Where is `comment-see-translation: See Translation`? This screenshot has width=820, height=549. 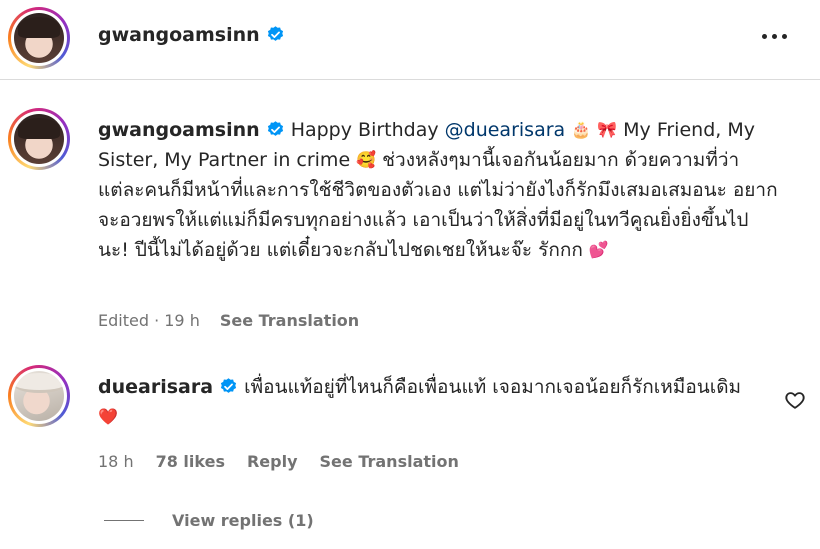
comment-see-translation: See Translation is located at coordinates (389, 461).